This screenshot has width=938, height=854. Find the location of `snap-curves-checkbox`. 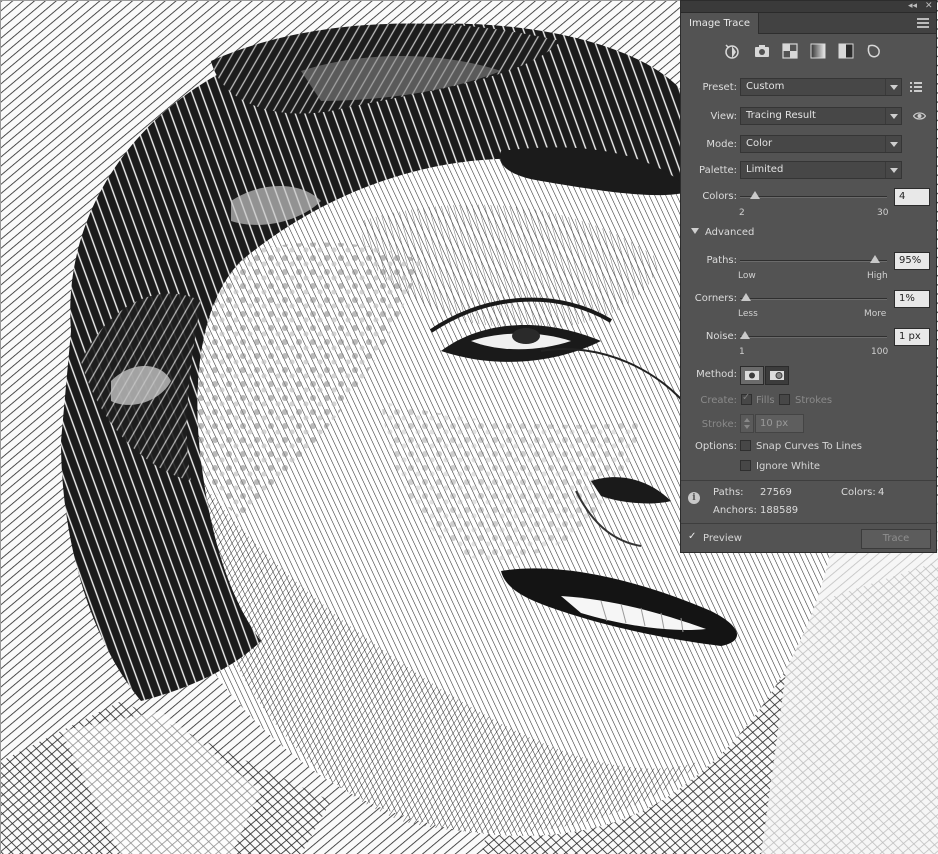

snap-curves-checkbox is located at coordinates (745, 445).